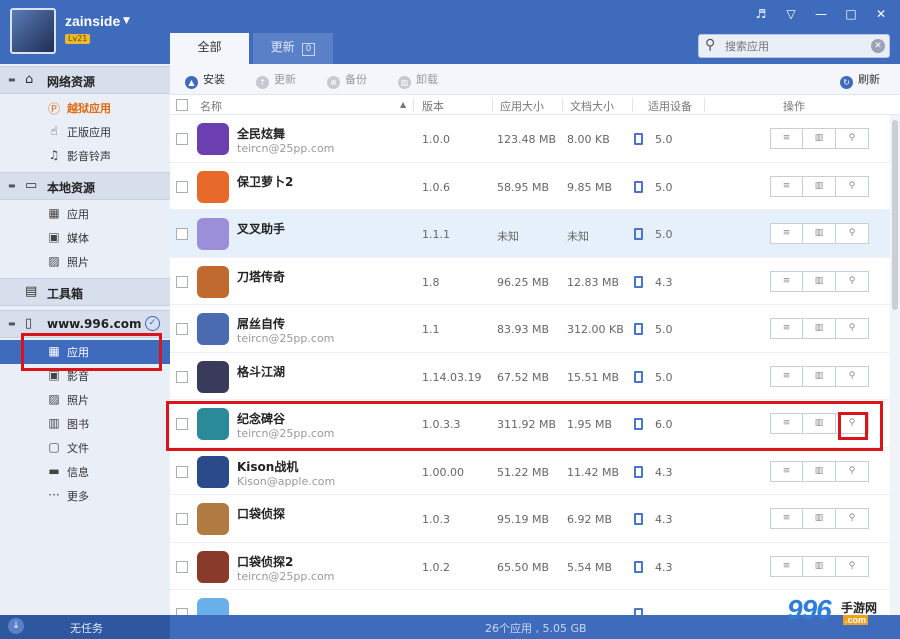  Describe the element at coordinates (85, 156) in the screenshot. I see `sidebar-item-media-ringtones: ♫ 影音铃声` at that location.